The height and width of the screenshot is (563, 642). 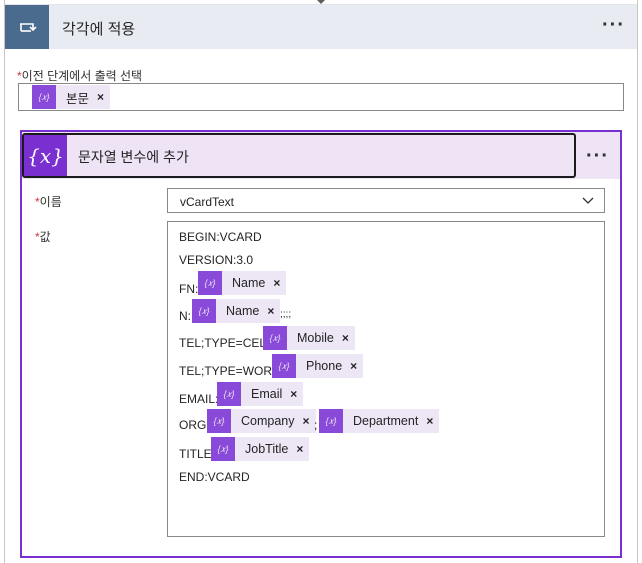 I want to click on loop-field-label-text: 이전 단계에서 출력 선택, so click(x=82, y=76).